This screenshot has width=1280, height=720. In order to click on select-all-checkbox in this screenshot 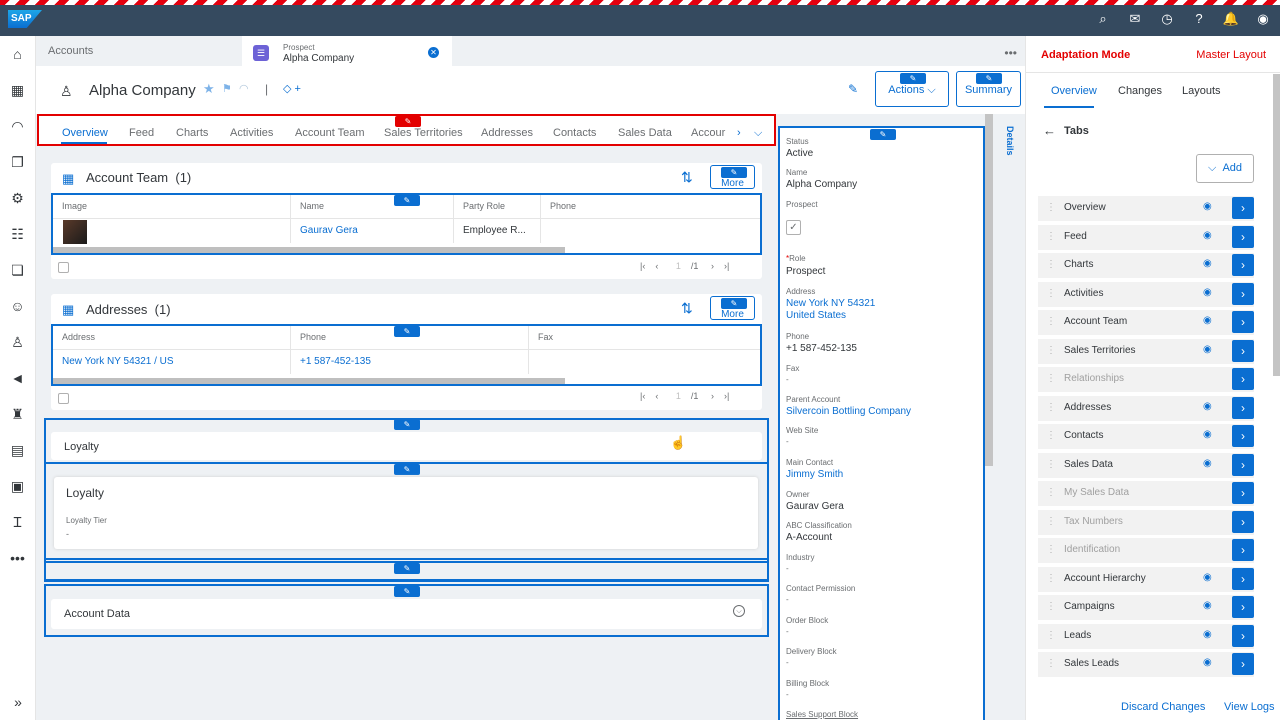, I will do `click(63, 398)`.